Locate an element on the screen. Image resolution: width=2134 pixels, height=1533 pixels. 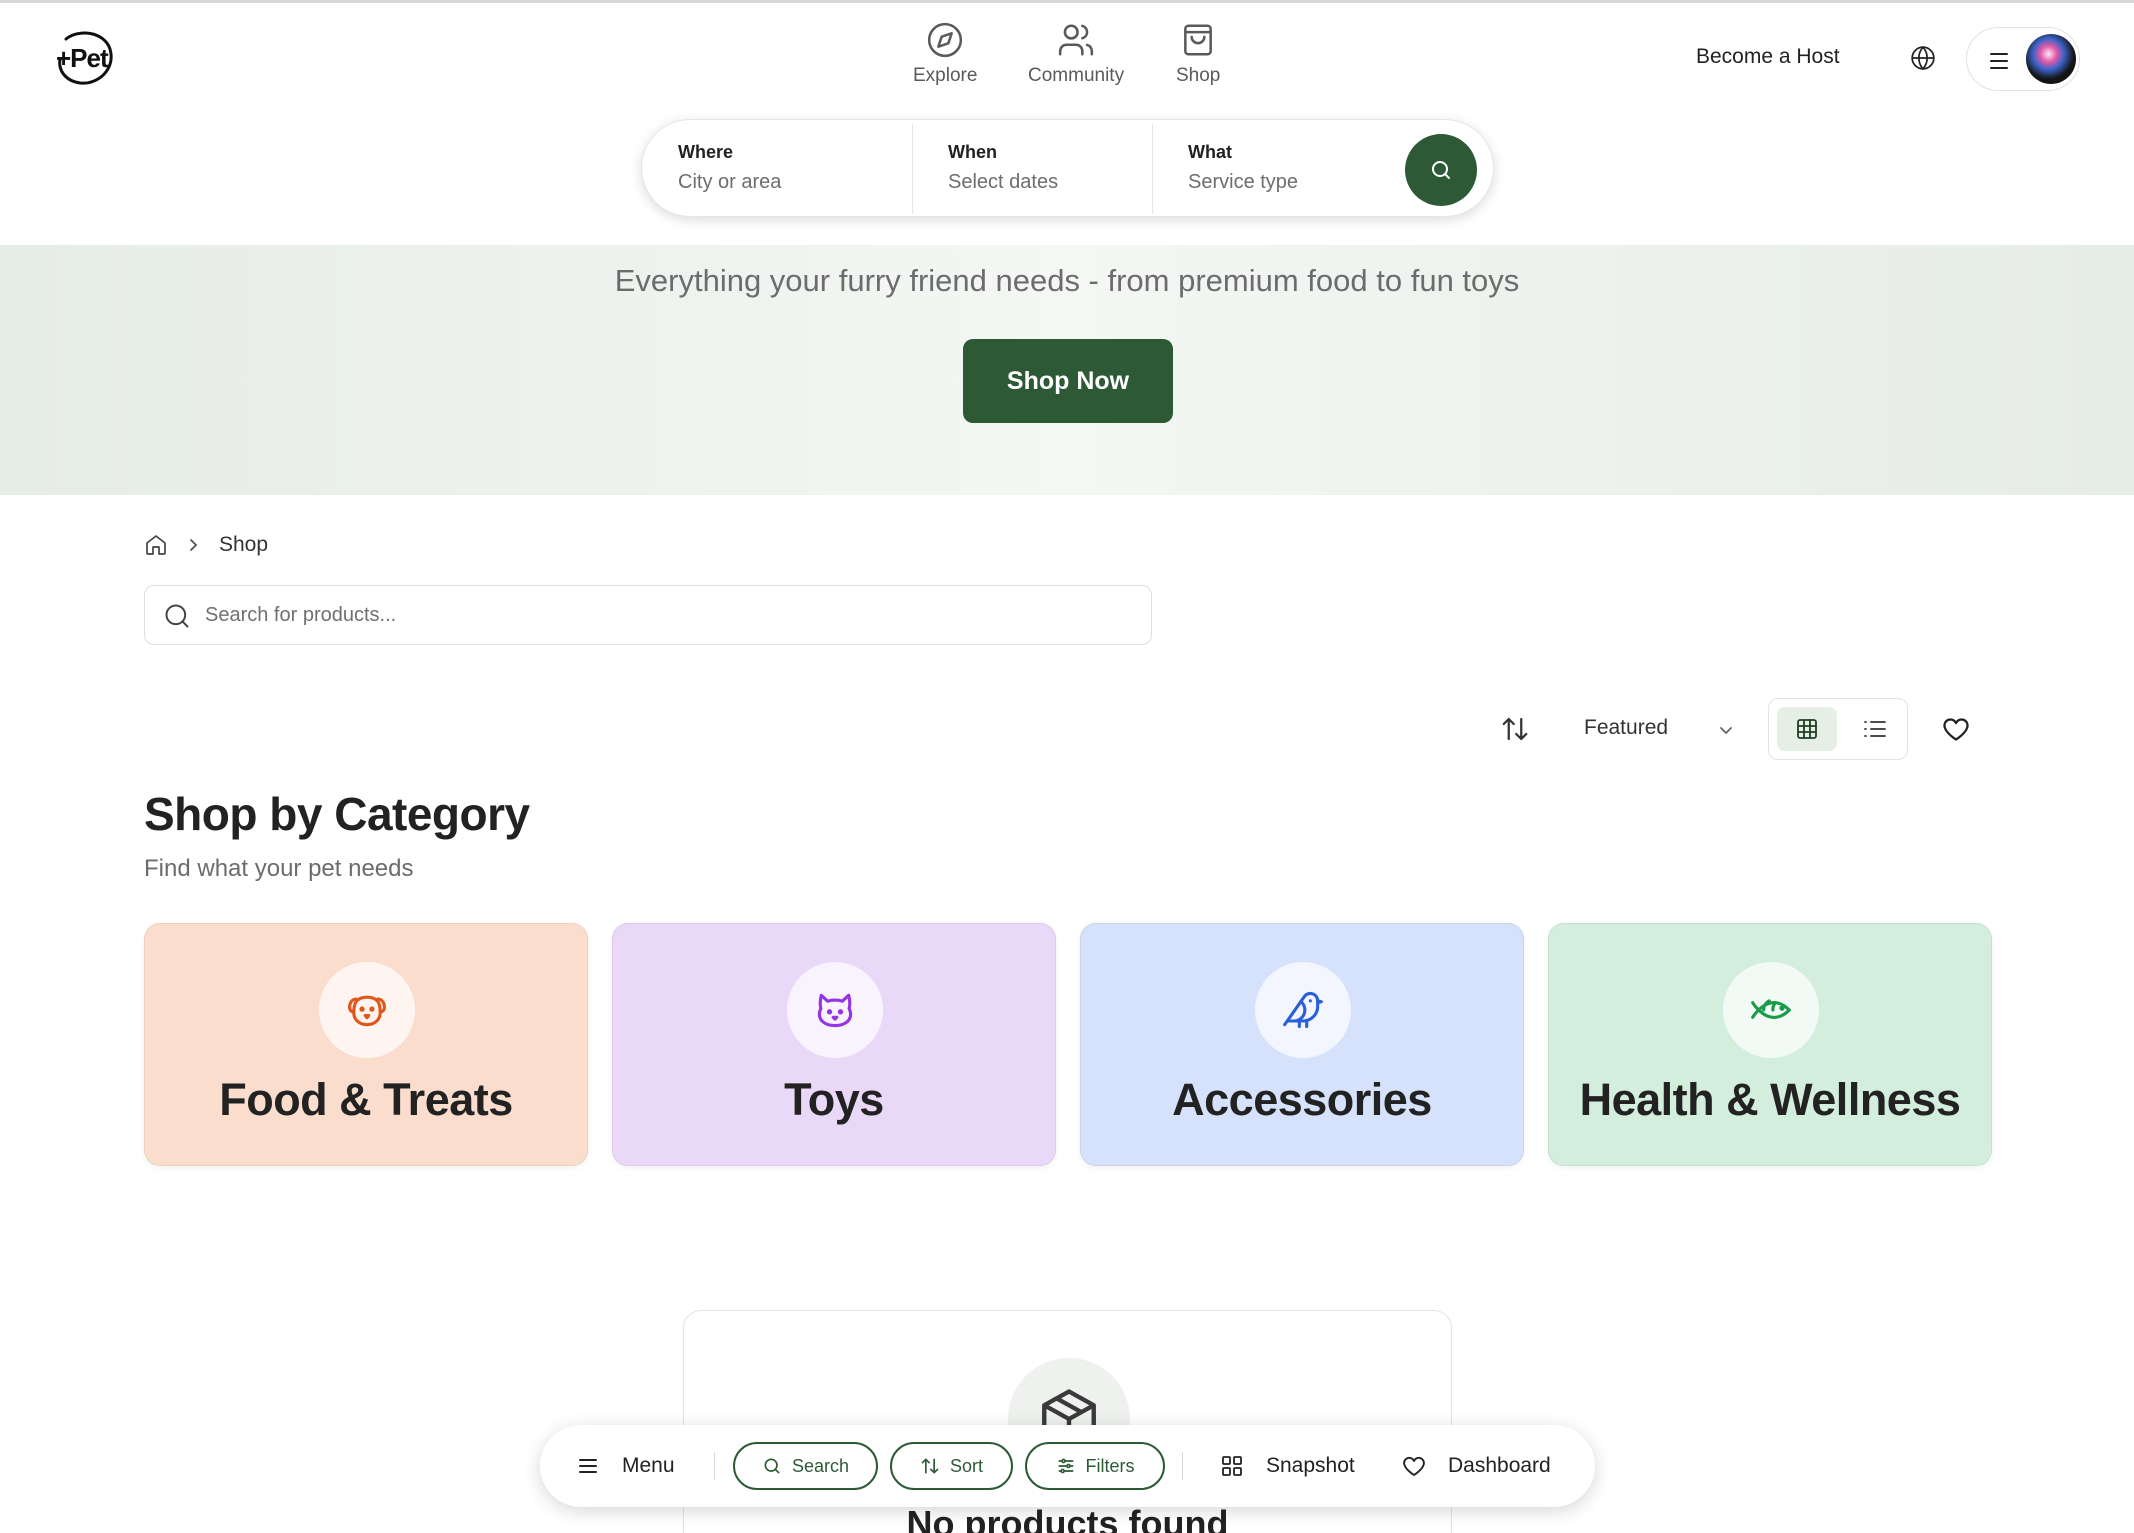
category-card-food-treats: Food & Treats is located at coordinates (366, 1044).